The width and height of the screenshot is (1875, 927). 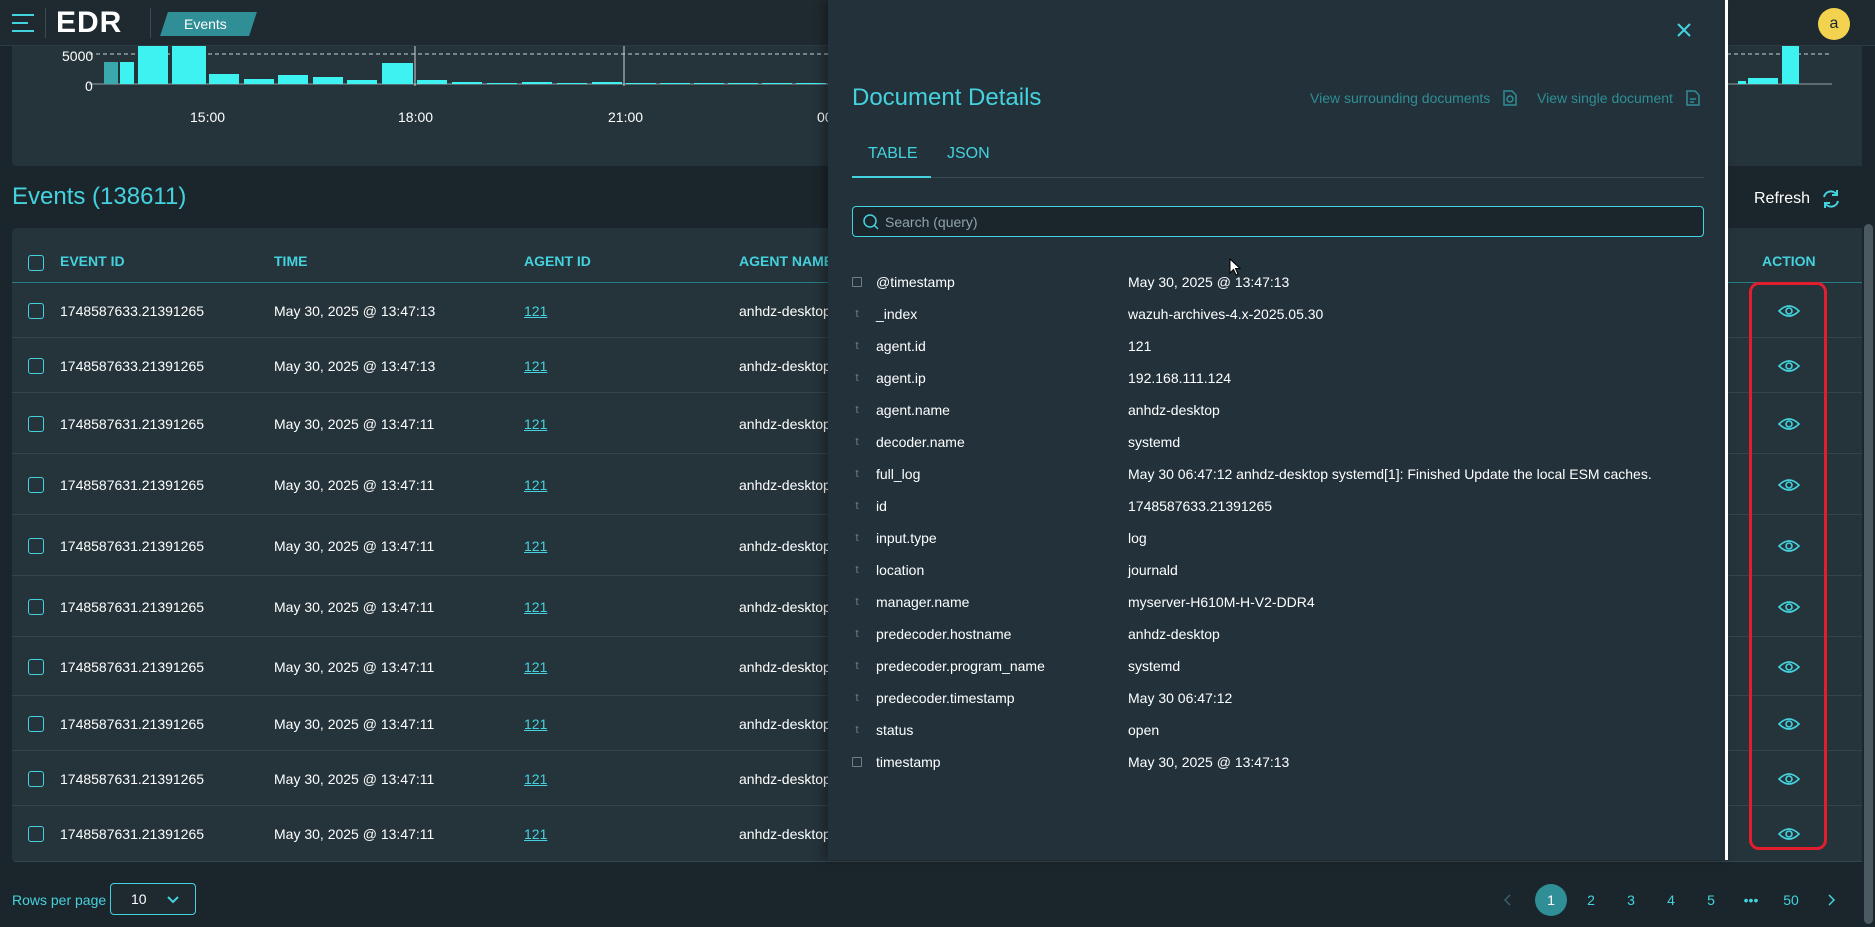 I want to click on refresh-button: Refresh, so click(x=1798, y=199).